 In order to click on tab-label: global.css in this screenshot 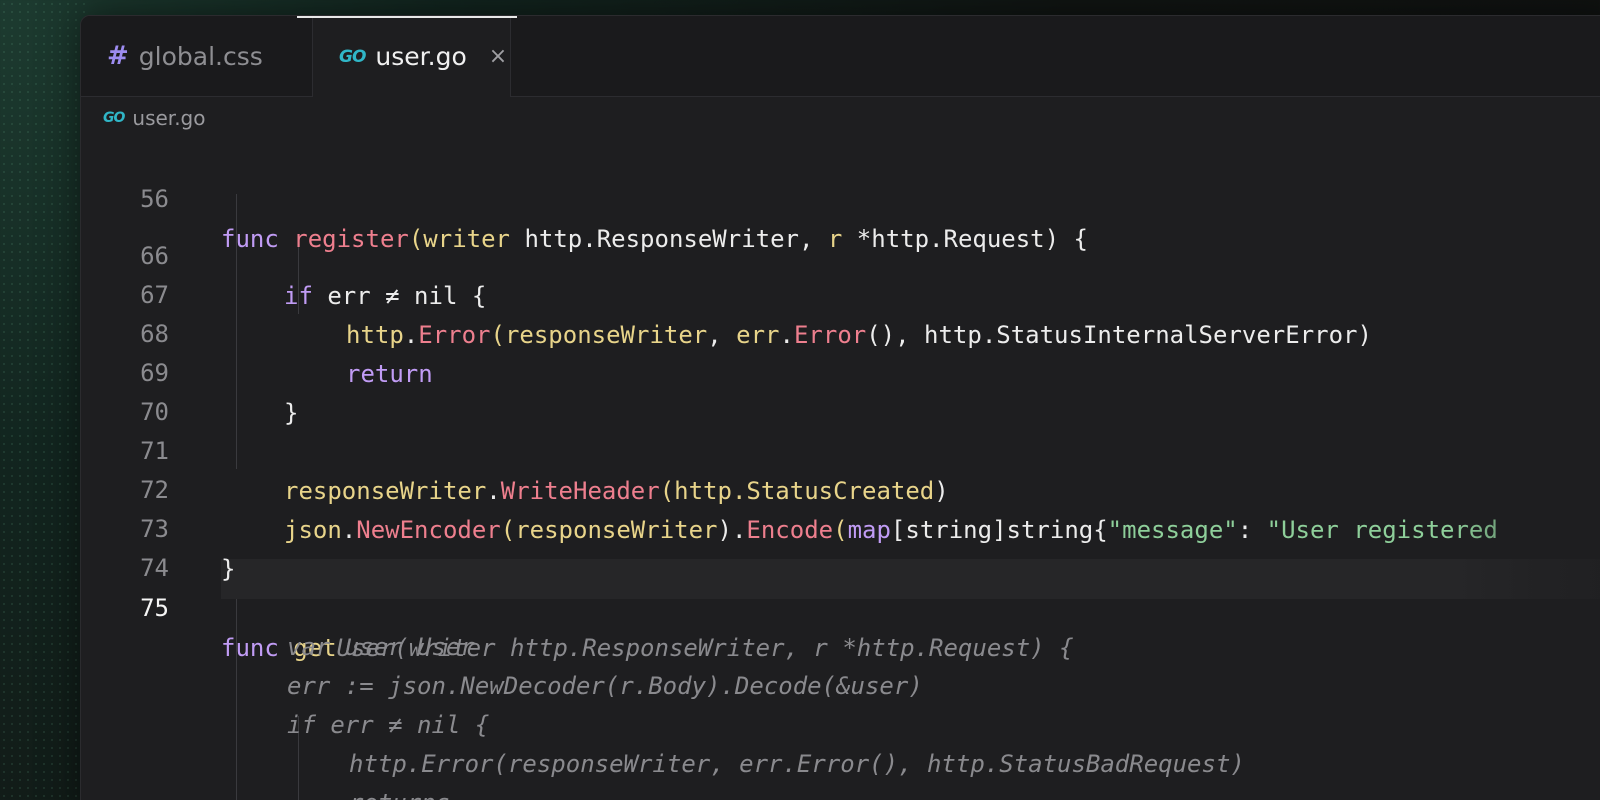, I will do `click(200, 56)`.